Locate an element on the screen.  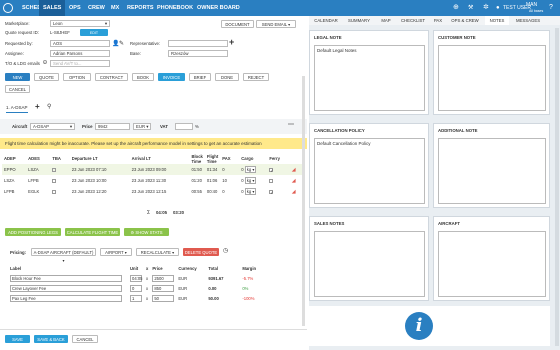
leg-dep-time: 12:20 is located at coordinates (101, 191).